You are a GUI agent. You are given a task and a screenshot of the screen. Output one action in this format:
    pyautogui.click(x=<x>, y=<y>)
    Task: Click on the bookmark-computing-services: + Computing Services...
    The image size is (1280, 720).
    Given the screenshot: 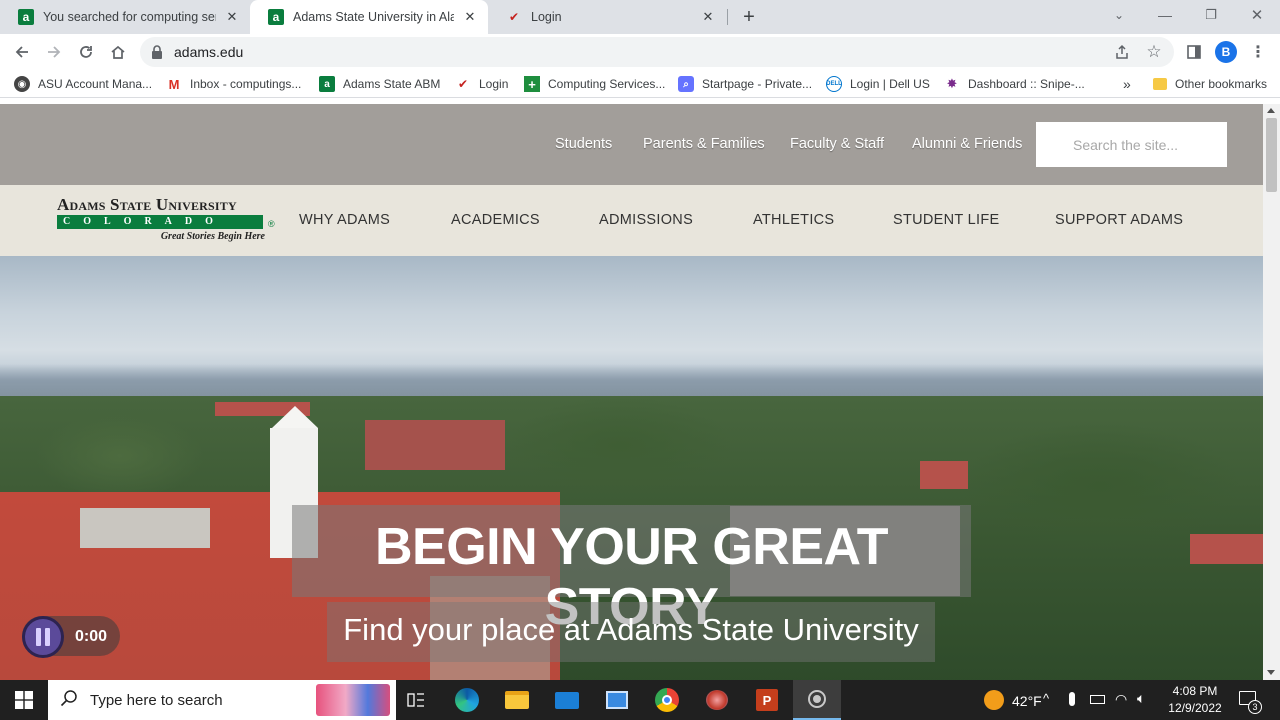 What is the action you would take?
    pyautogui.click(x=594, y=84)
    